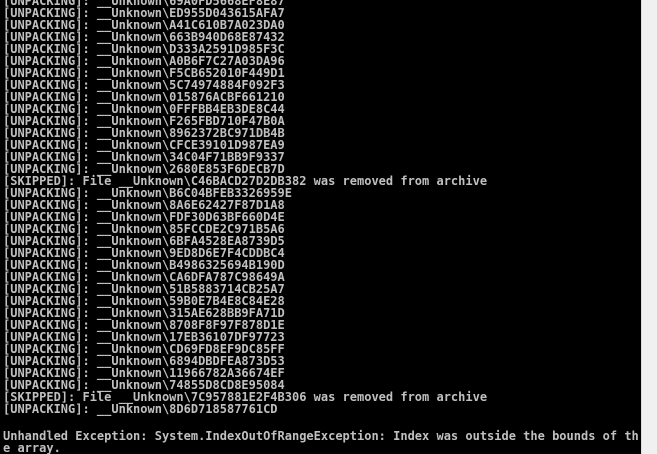  What do you see at coordinates (140, 409) in the screenshot?
I see `log-line: [UNPACKING]: __Unknown\8D6D718587761CD` at bounding box center [140, 409].